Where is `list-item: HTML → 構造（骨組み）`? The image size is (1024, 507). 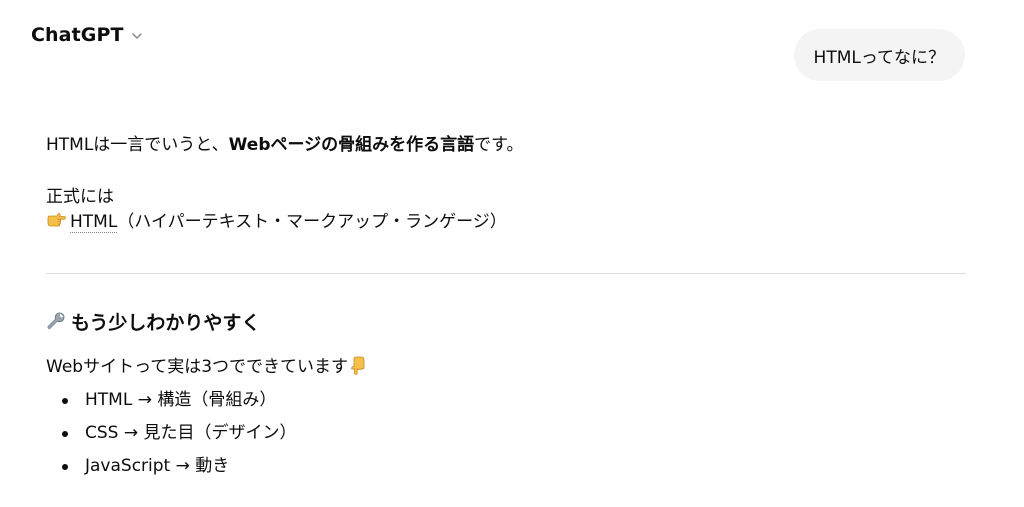 list-item: HTML → 構造（骨組み） is located at coordinates (514, 400).